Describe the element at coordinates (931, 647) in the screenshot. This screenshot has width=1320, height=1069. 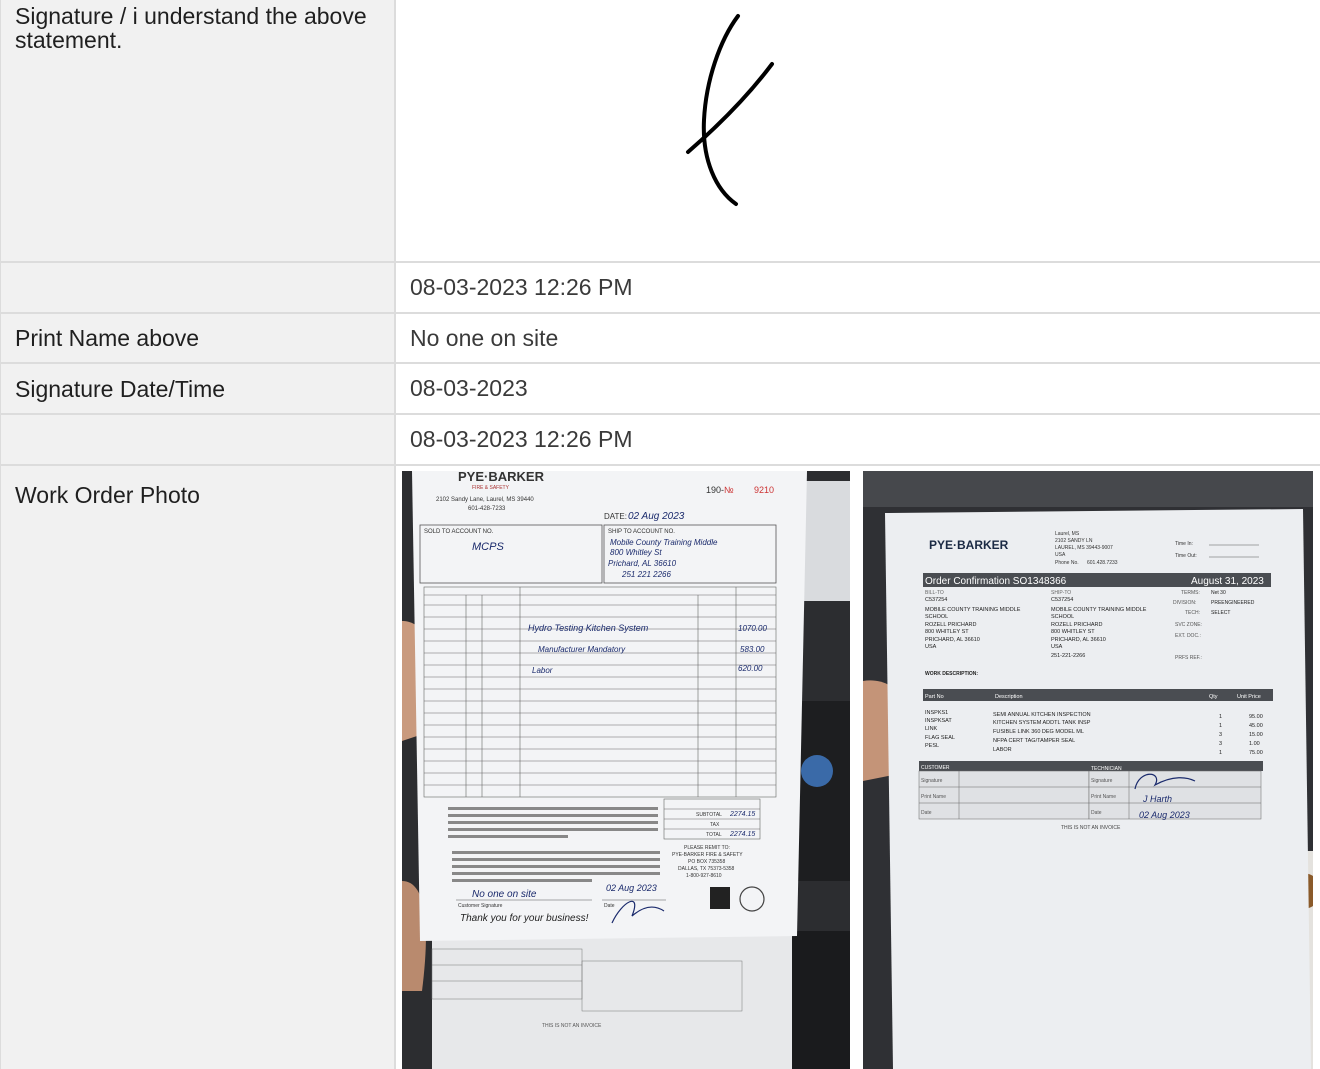
I see `photo2-bill-7: USA` at that location.